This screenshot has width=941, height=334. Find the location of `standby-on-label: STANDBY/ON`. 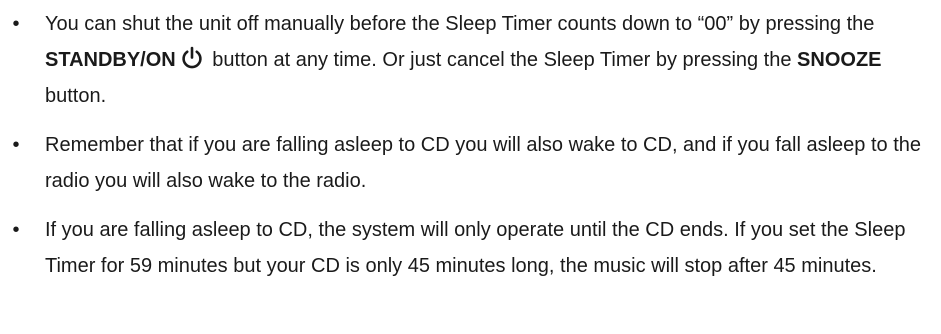

standby-on-label: STANDBY/ON is located at coordinates (110, 60).